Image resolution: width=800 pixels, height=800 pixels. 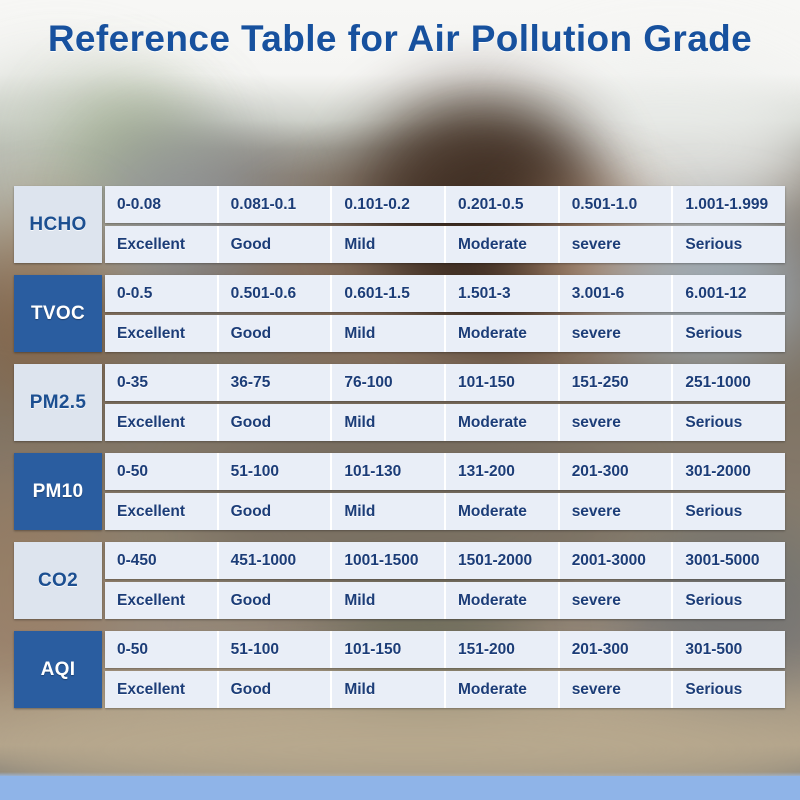 What do you see at coordinates (389, 293) in the screenshot?
I see `range-cell: 0.601-1.5` at bounding box center [389, 293].